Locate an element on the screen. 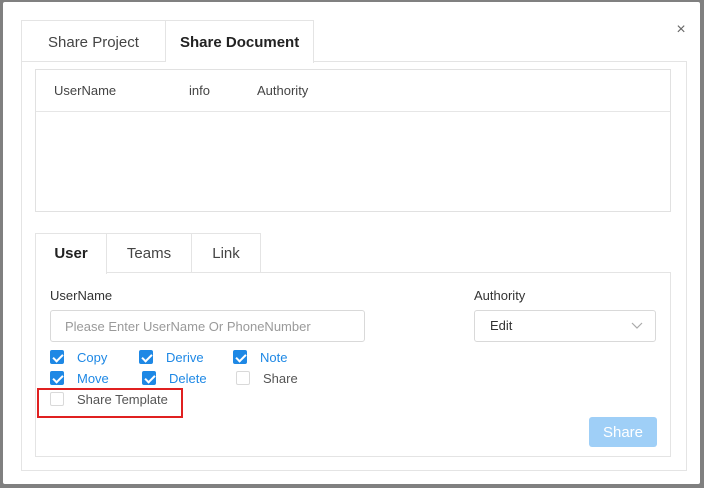  tab-share-project: Share Project is located at coordinates (93, 41).